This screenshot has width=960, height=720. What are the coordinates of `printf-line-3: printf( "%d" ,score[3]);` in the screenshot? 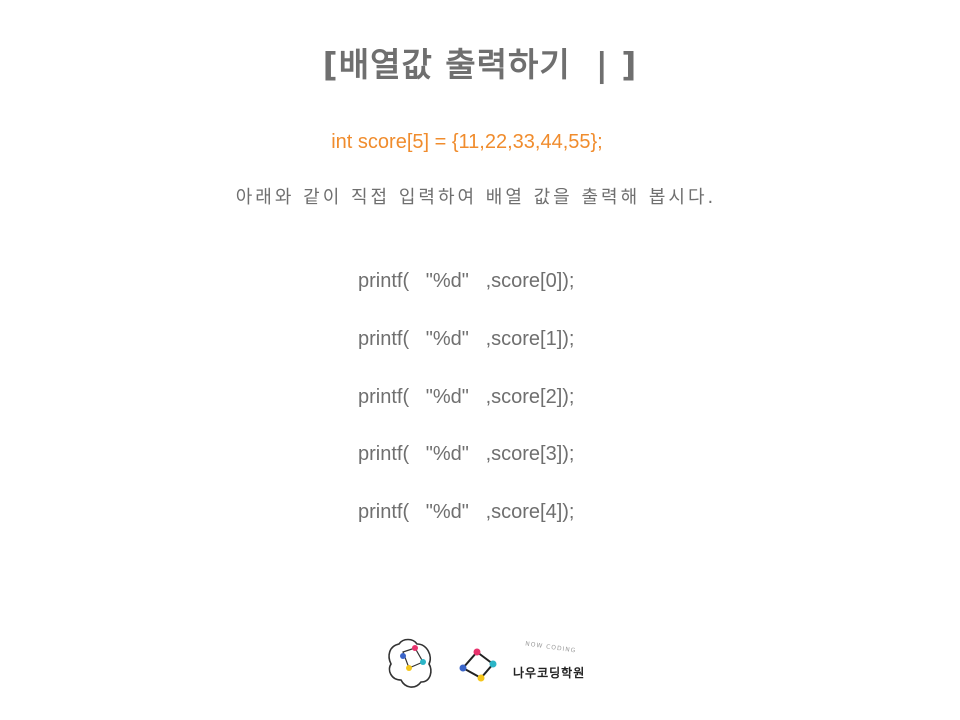 It's located at (466, 454).